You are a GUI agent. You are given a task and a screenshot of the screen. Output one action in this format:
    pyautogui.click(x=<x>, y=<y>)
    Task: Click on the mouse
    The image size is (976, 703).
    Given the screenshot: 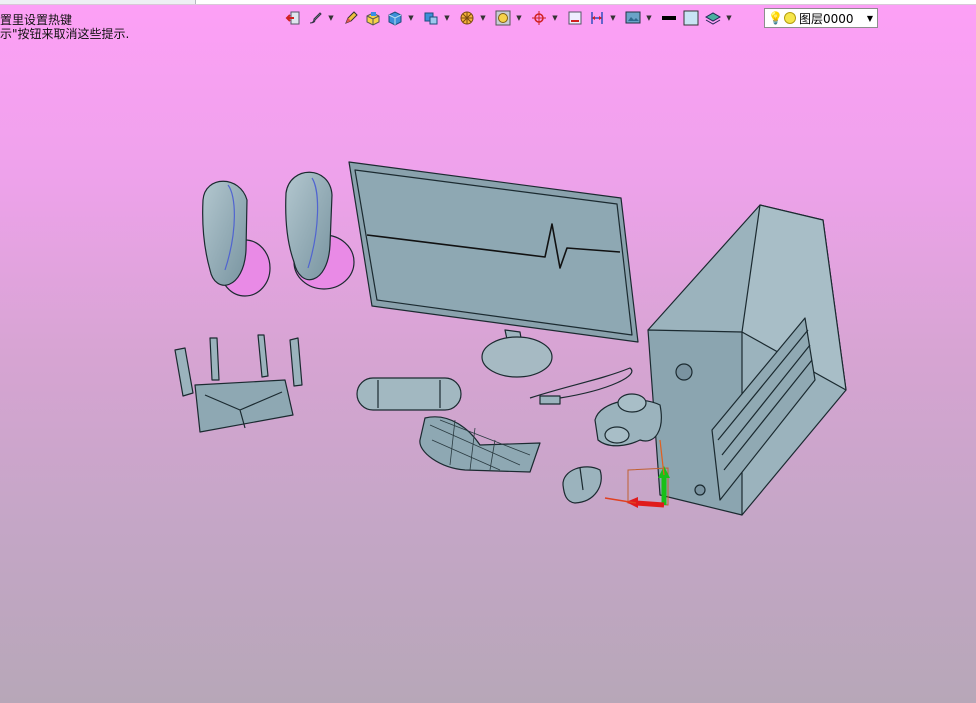 What is the action you would take?
    pyautogui.click(x=582, y=485)
    